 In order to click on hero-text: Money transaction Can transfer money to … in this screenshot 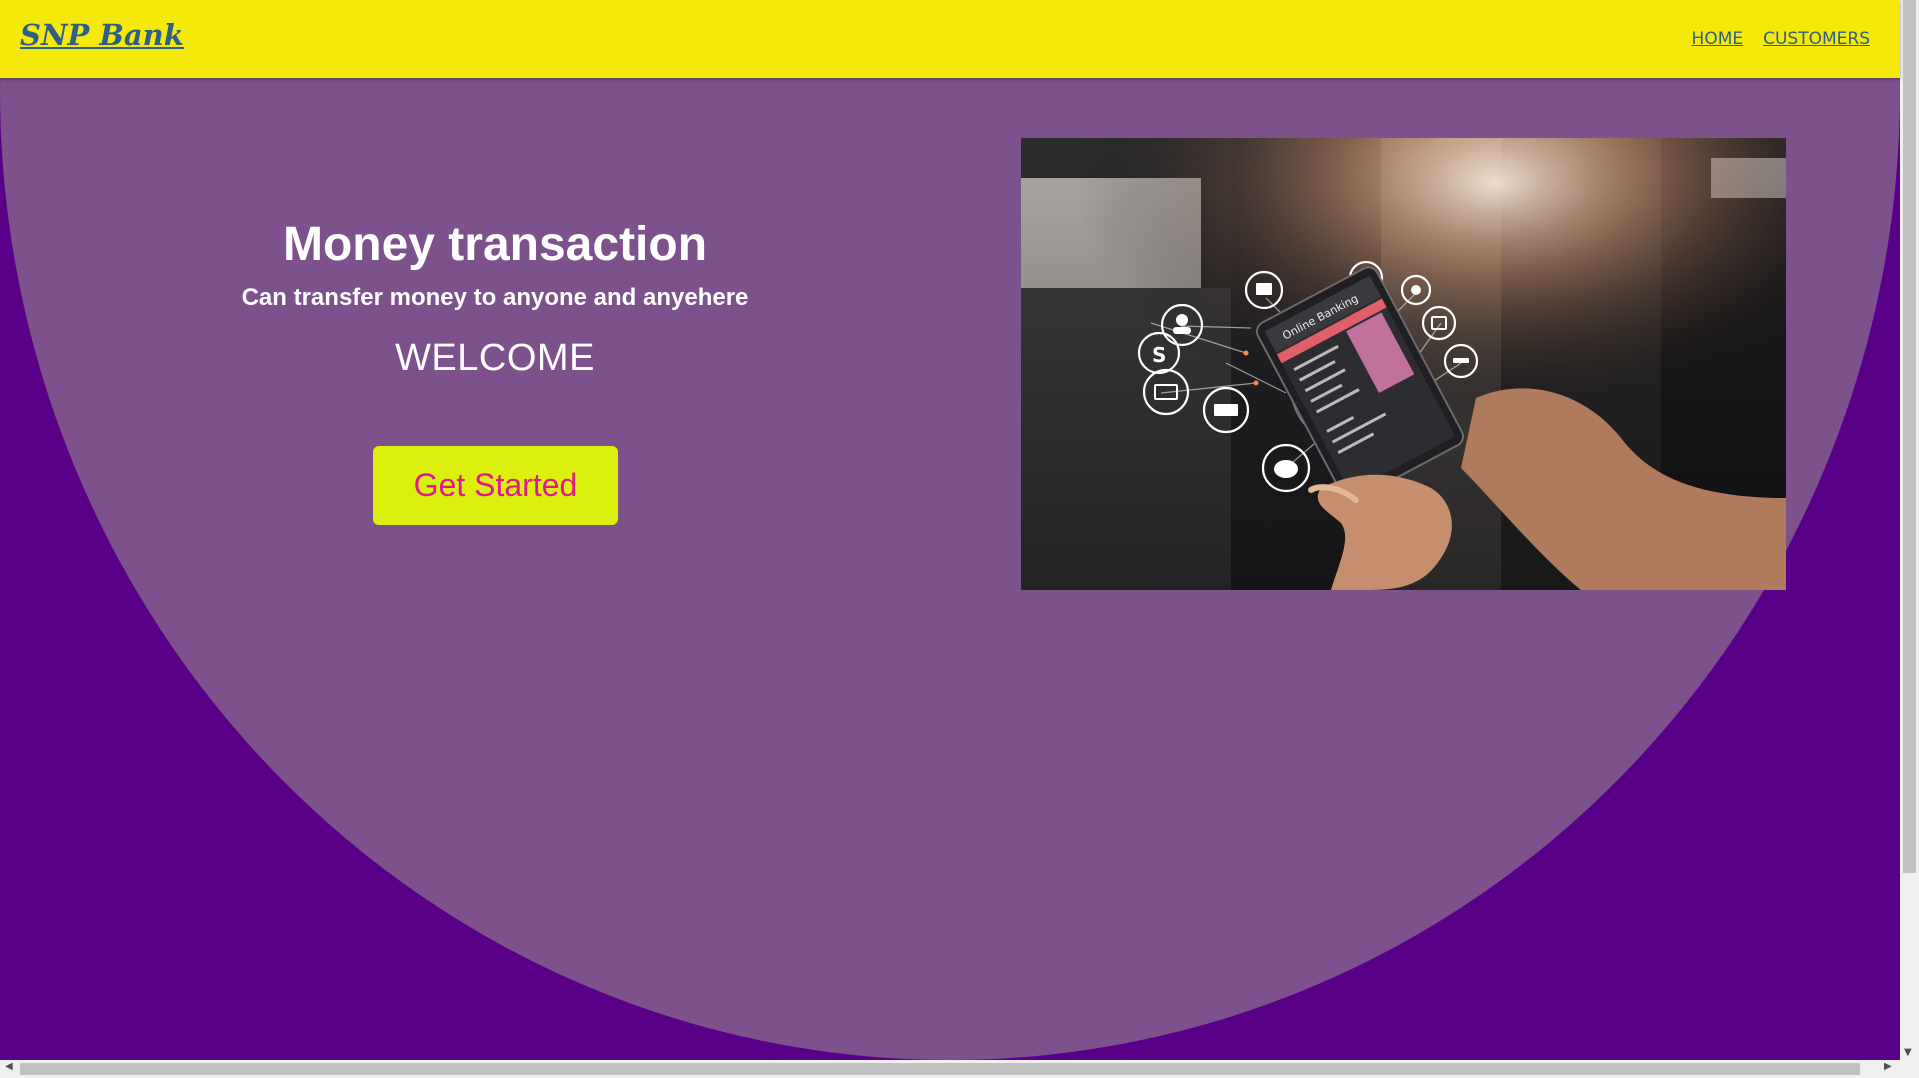, I will do `click(495, 298)`.